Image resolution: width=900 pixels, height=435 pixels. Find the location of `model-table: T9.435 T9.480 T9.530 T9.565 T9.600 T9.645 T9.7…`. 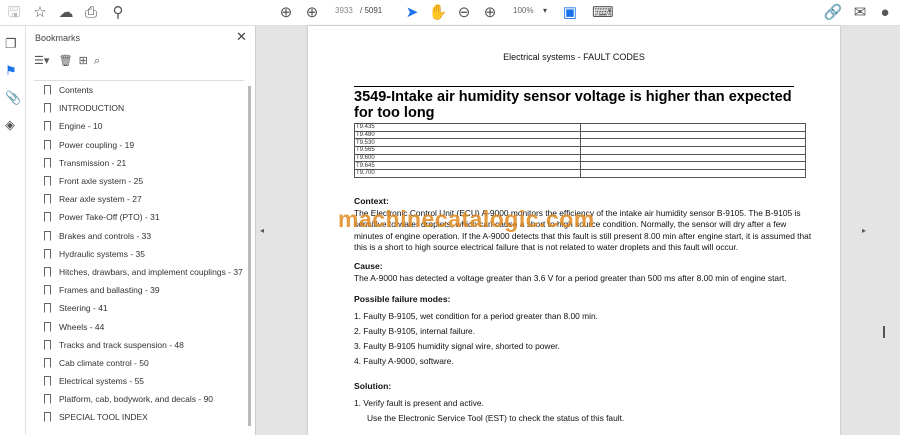

model-table: T9.435 T9.480 T9.530 T9.565 T9.600 T9.645 T9.7… is located at coordinates (580, 150).